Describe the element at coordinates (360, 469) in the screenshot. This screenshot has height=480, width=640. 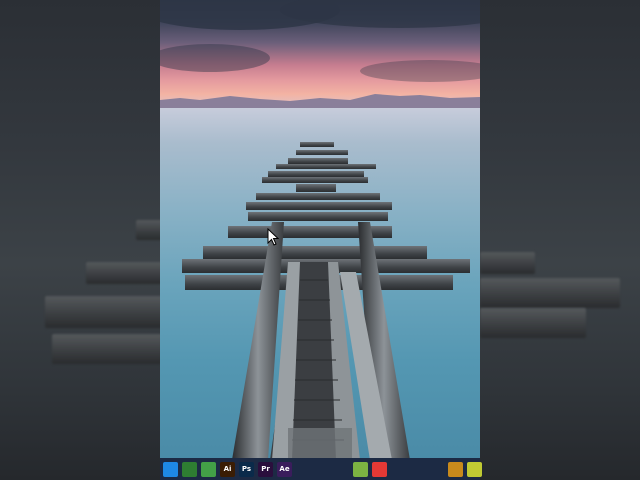
I see `green-app-icon` at that location.